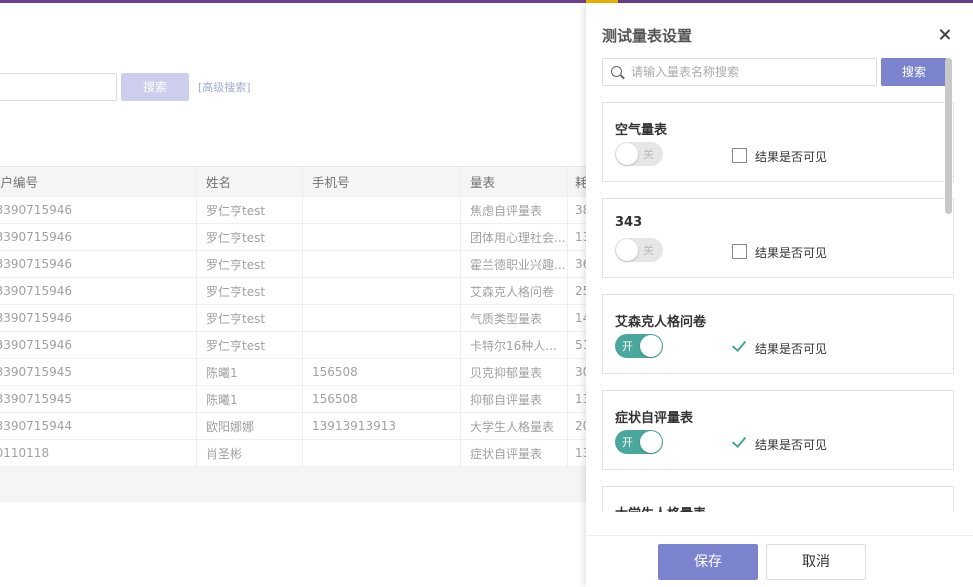 The image size is (973, 587). What do you see at coordinates (751, 72) in the screenshot?
I see `scale-search-input` at bounding box center [751, 72].